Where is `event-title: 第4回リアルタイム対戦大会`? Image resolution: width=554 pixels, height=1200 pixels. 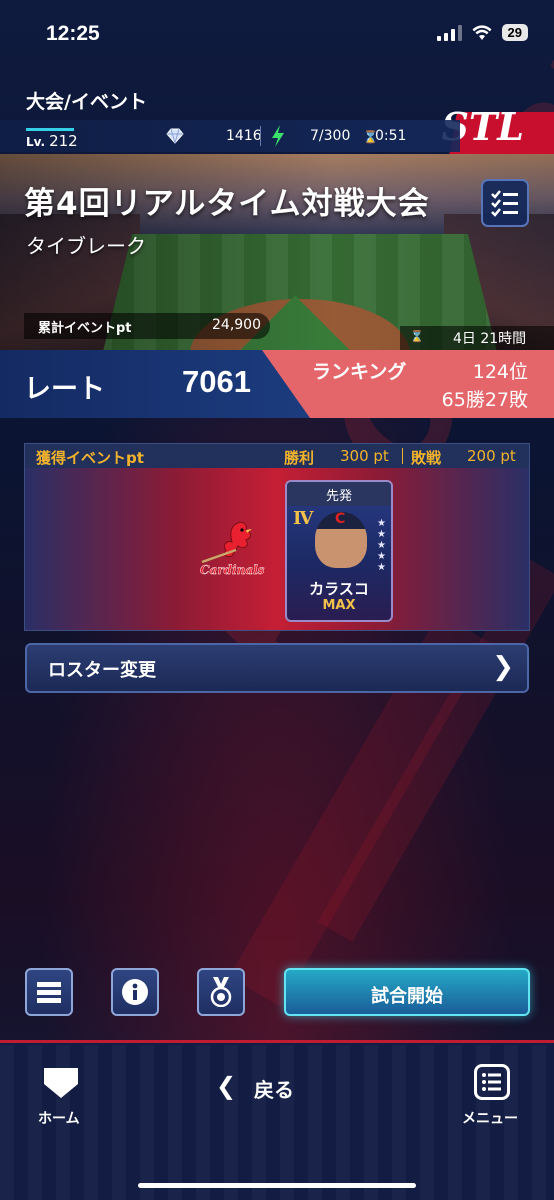
event-title: 第4回リアルタイム対戦大会 is located at coordinates (227, 204).